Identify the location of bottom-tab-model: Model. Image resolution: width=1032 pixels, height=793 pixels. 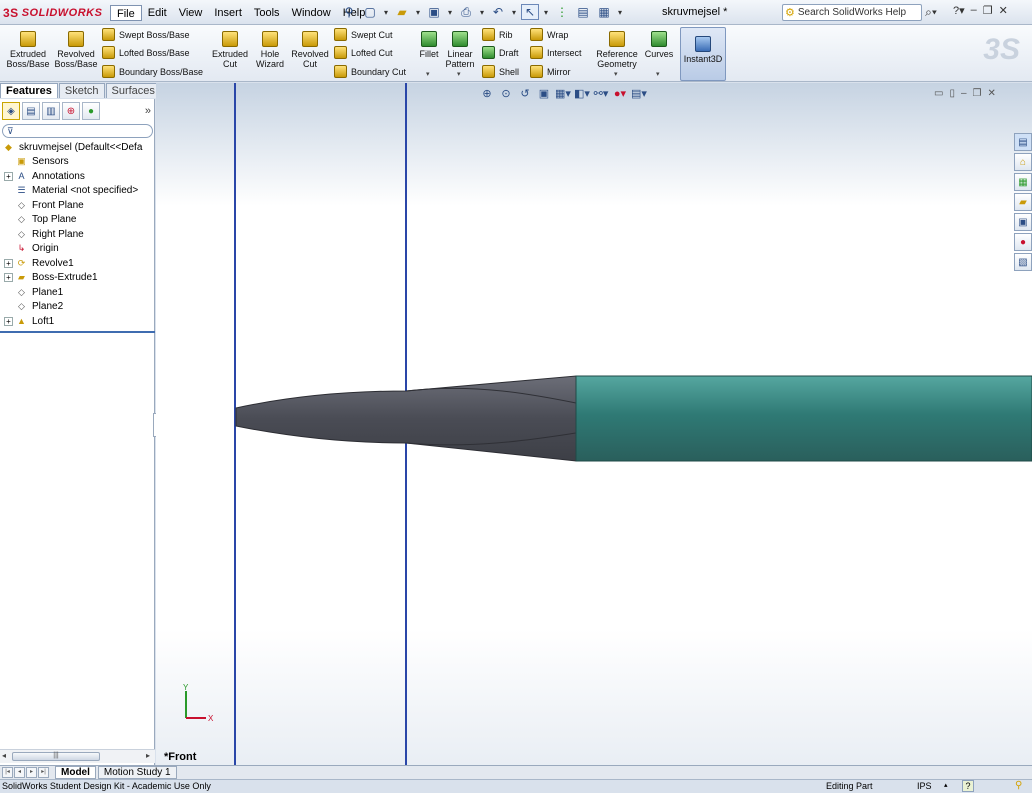
(75, 772).